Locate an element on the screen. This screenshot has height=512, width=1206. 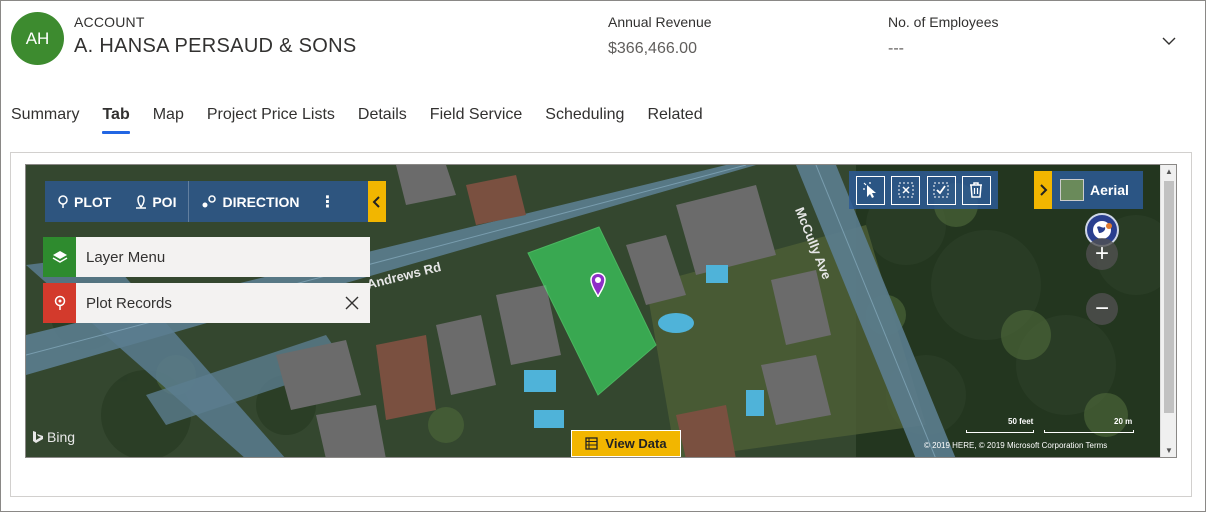
chevron-left-icon is located at coordinates (376, 201).